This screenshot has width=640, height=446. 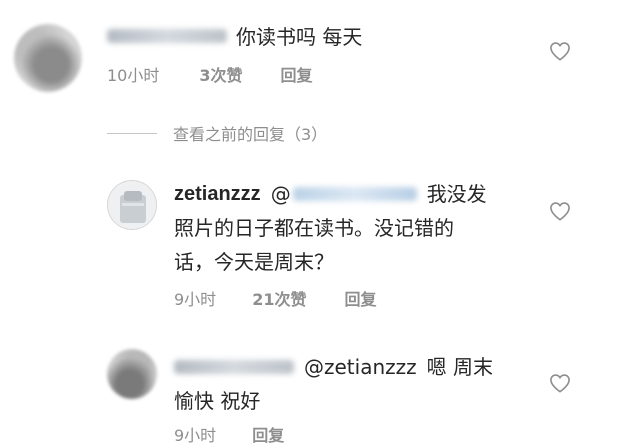 I want to click on avatar-photo-icon, so click(x=132, y=205).